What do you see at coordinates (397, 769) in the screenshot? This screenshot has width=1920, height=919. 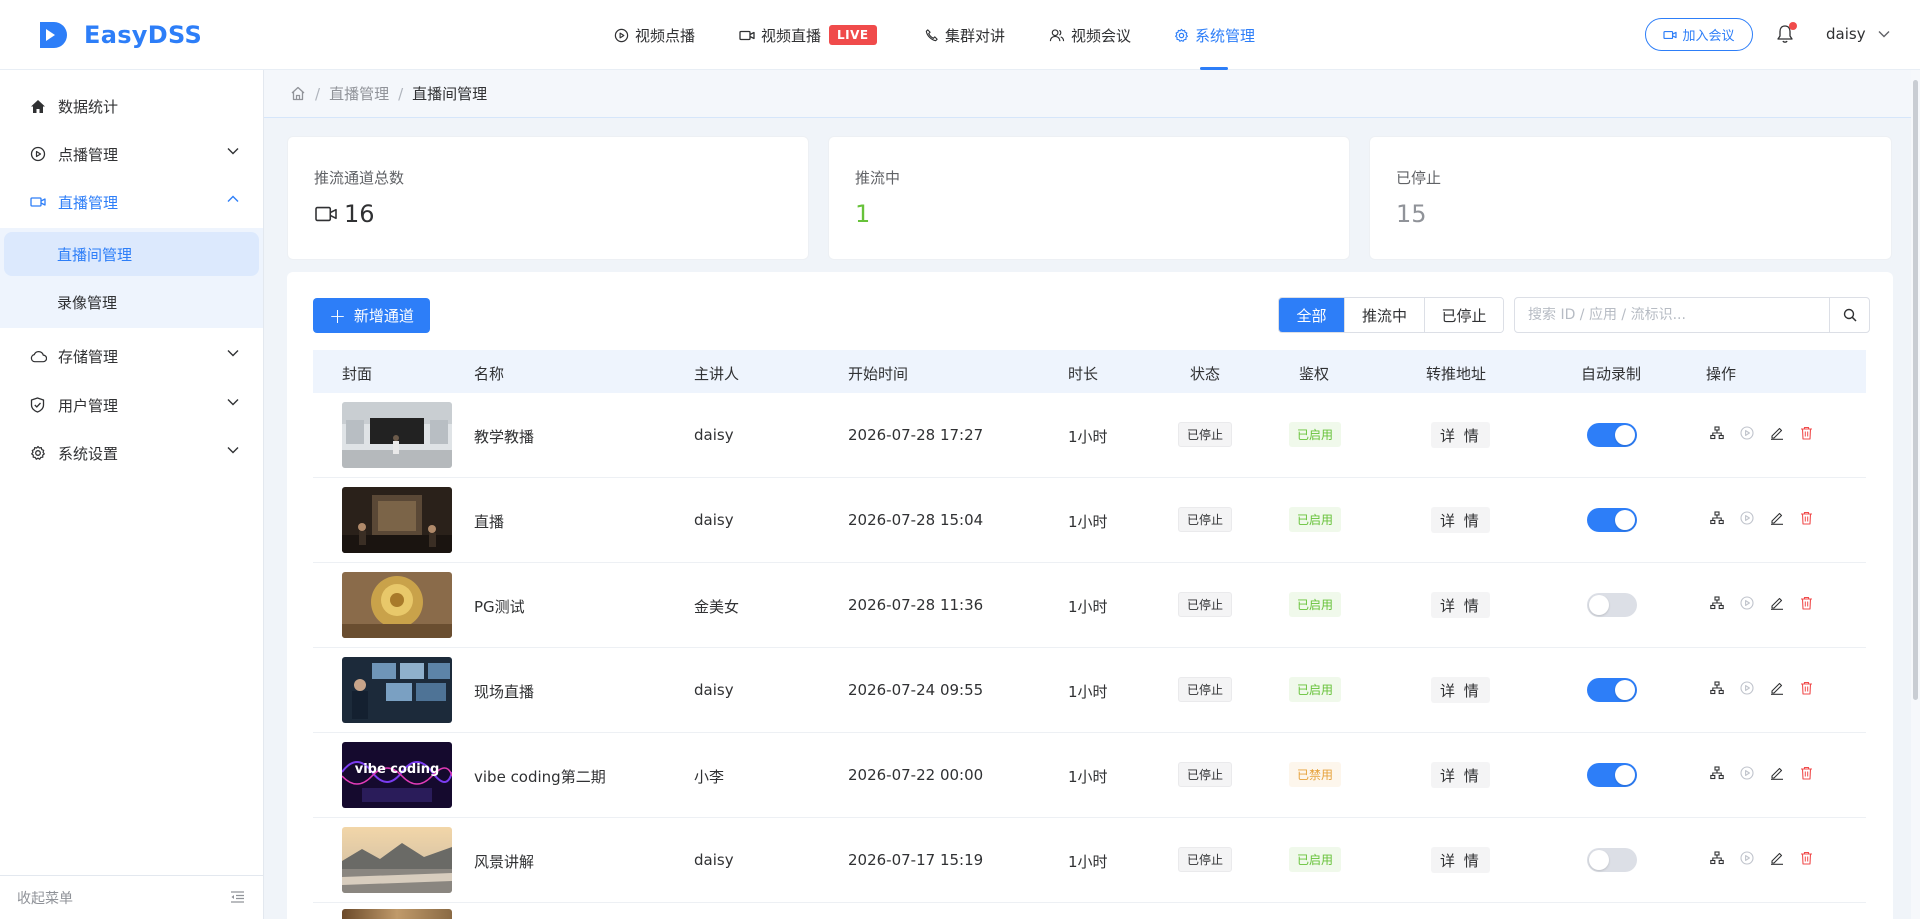 I see `thumbnail-caption: vibe coding` at bounding box center [397, 769].